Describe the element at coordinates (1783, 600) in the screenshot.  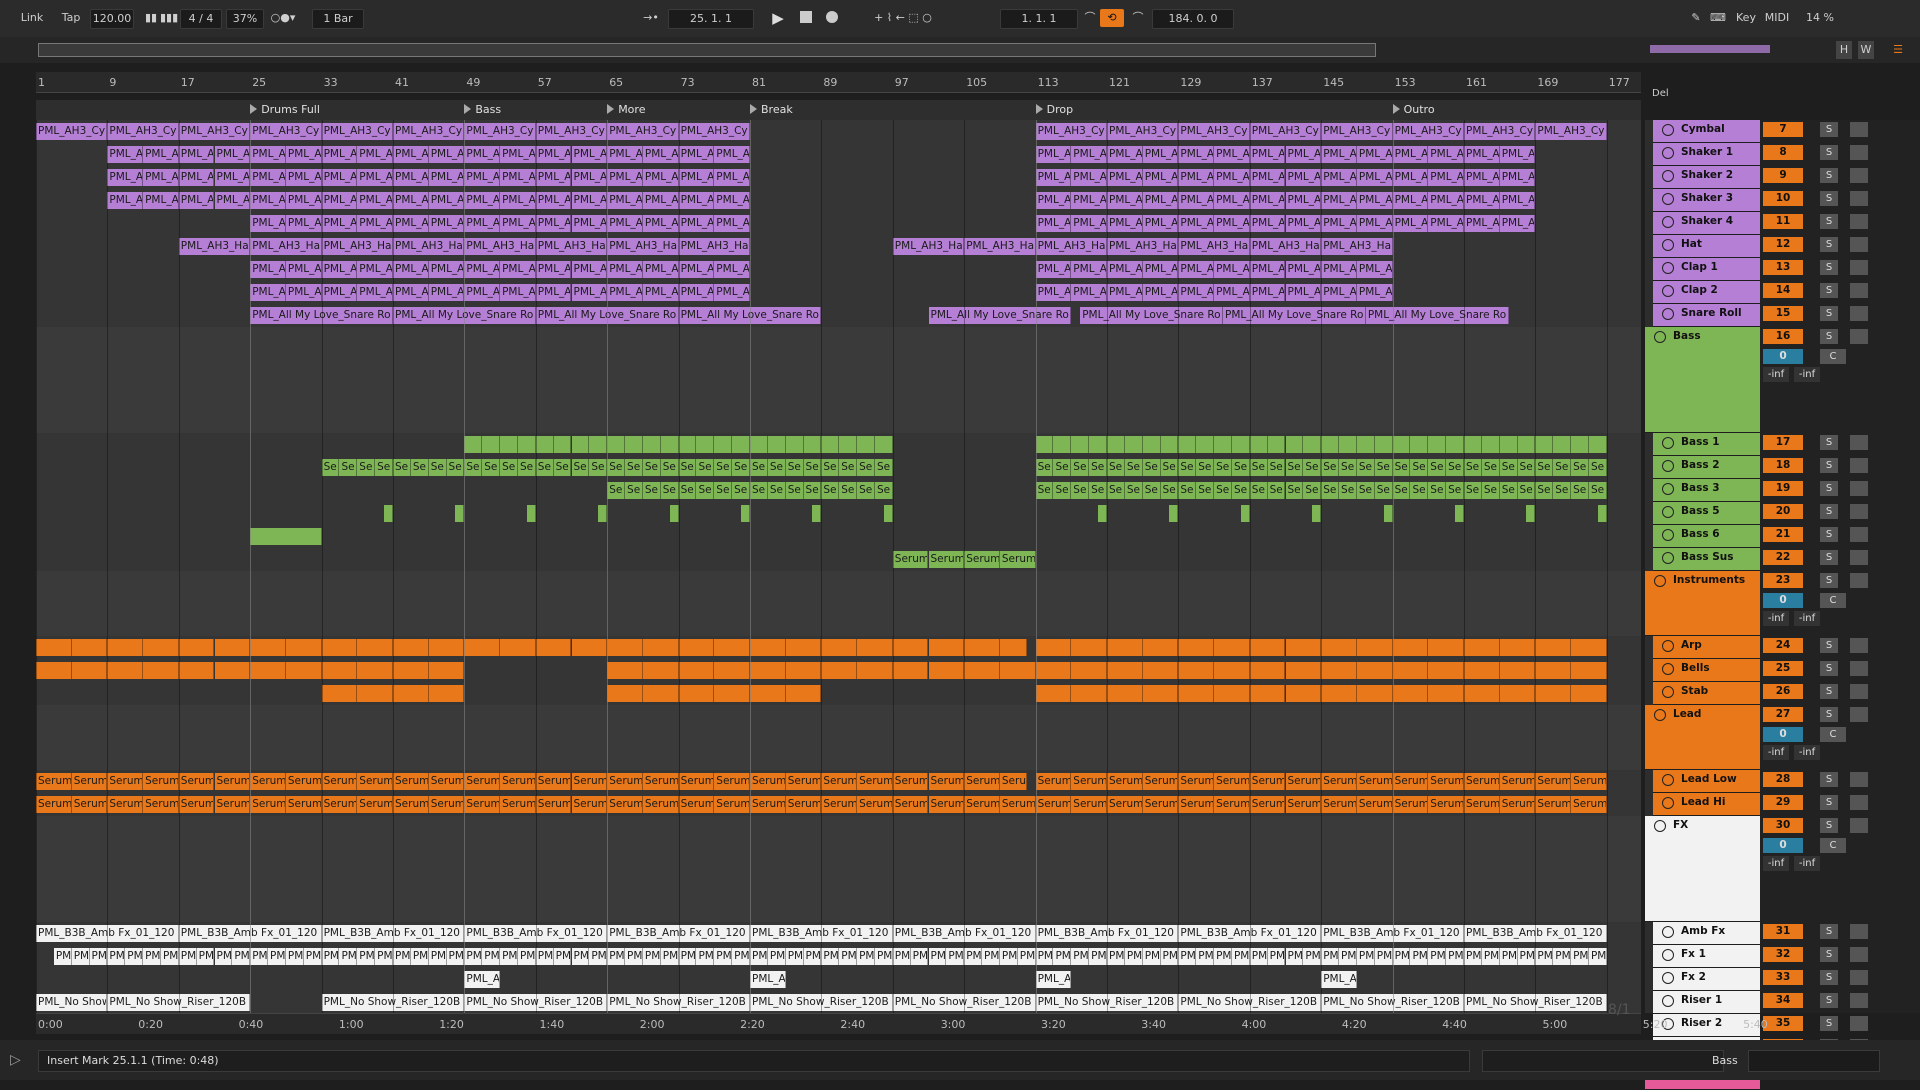
I see `volume-field: 0` at that location.